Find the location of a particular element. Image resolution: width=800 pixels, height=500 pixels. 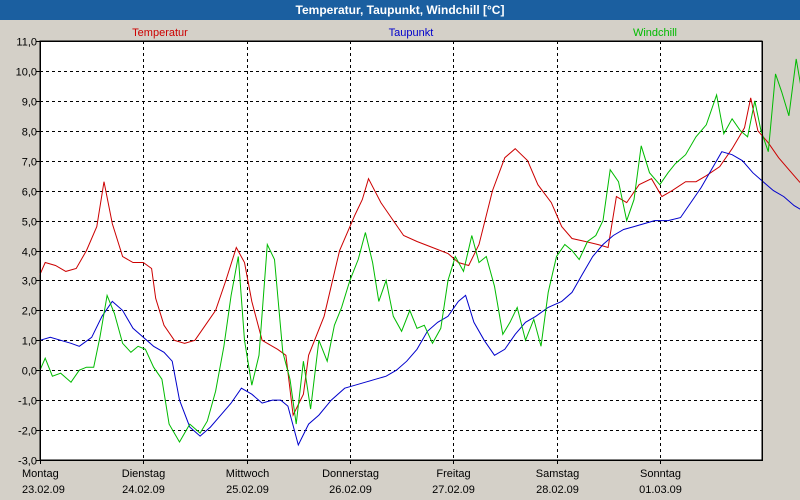

legend-taupunkt: Taupunkt is located at coordinates (411, 33).